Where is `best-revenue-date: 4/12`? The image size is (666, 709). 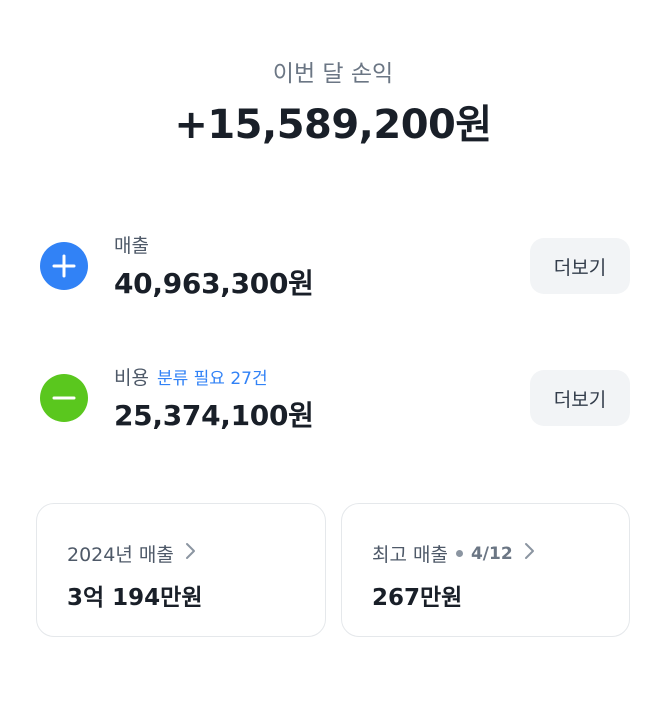
best-revenue-date: 4/12 is located at coordinates (491, 553).